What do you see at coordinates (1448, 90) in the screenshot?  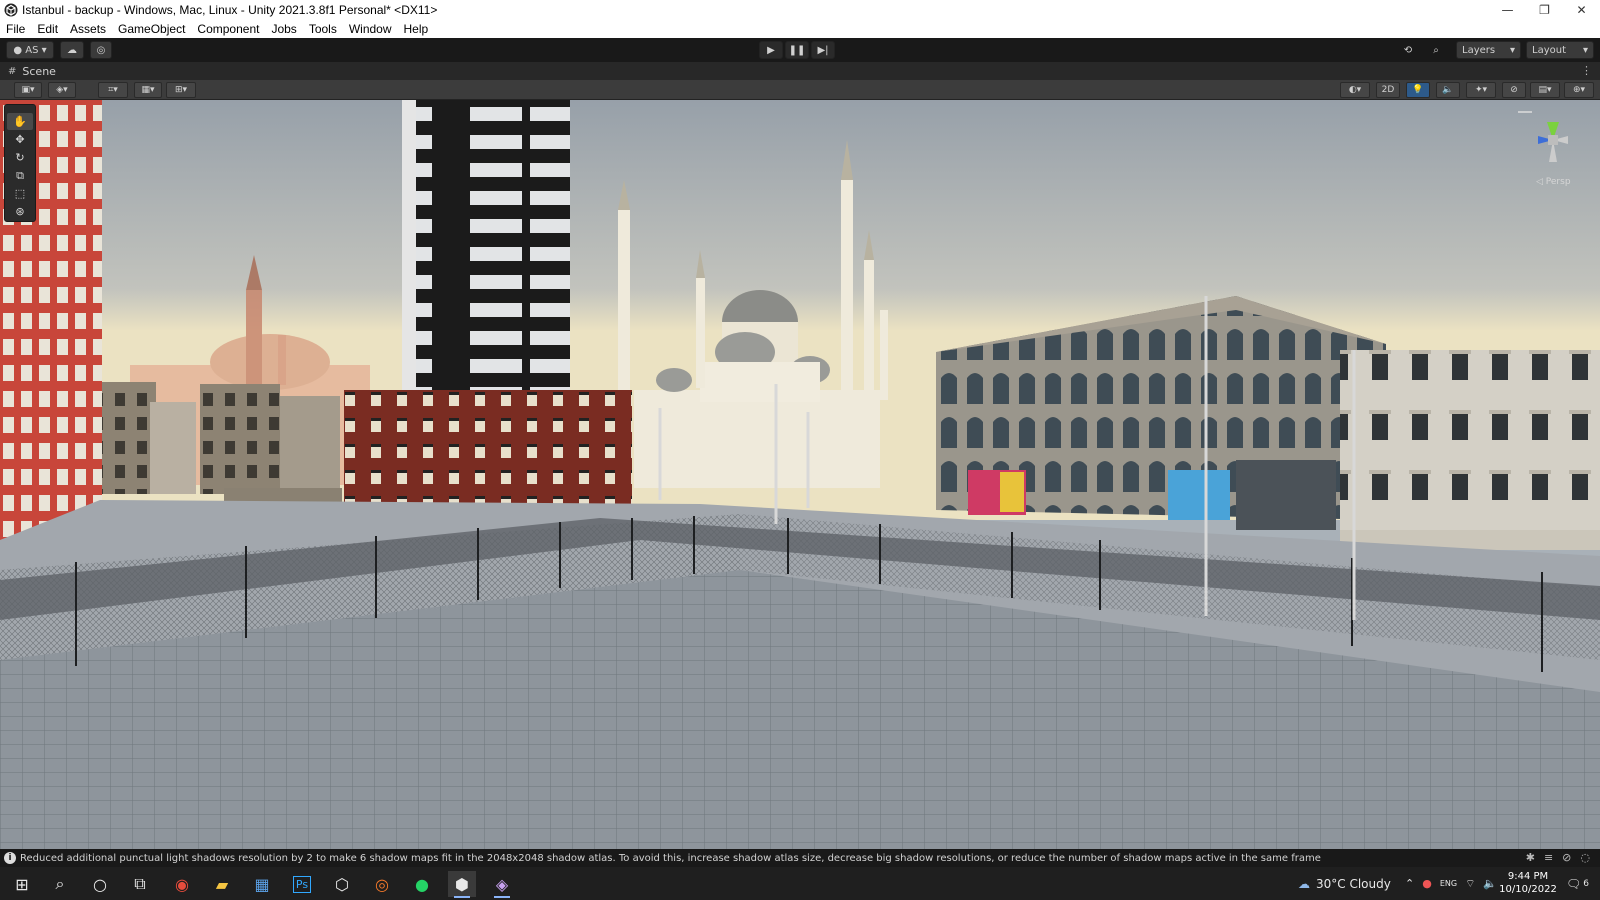 I see `audio-toggle: 🔈` at bounding box center [1448, 90].